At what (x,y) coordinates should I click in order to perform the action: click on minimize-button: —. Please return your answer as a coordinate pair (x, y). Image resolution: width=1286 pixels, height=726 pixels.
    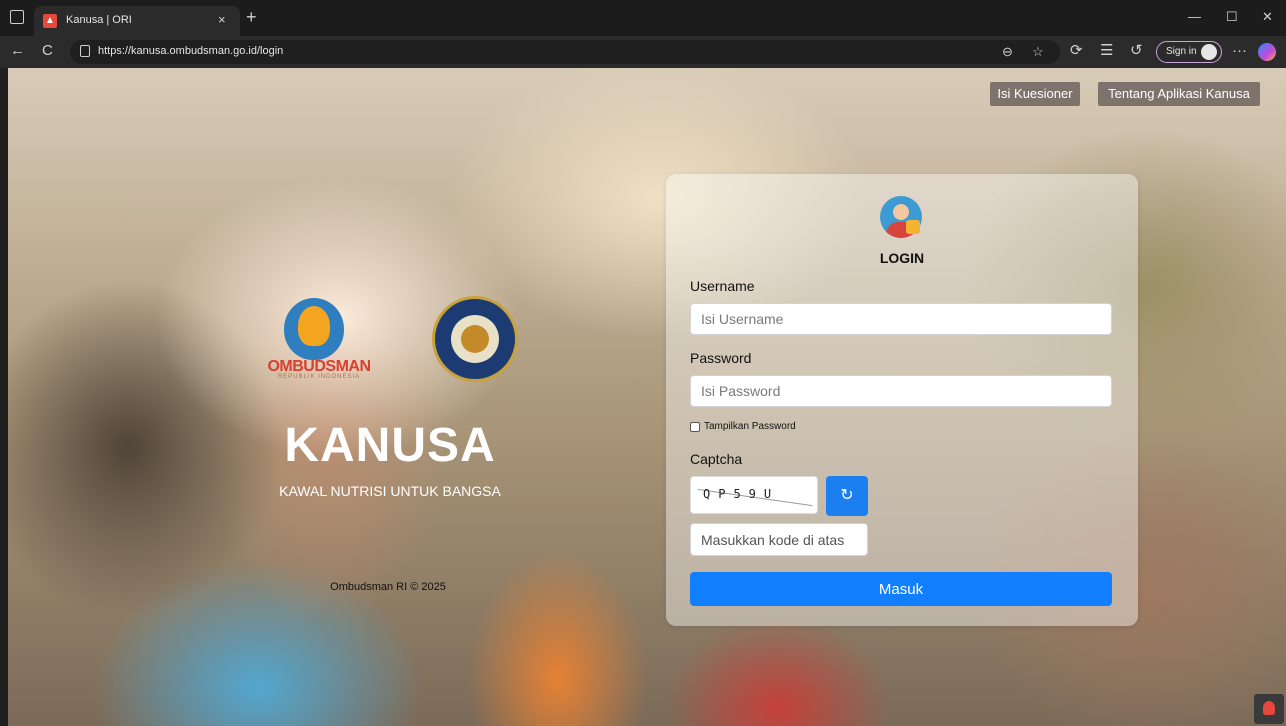
    Looking at the image, I should click on (1194, 16).